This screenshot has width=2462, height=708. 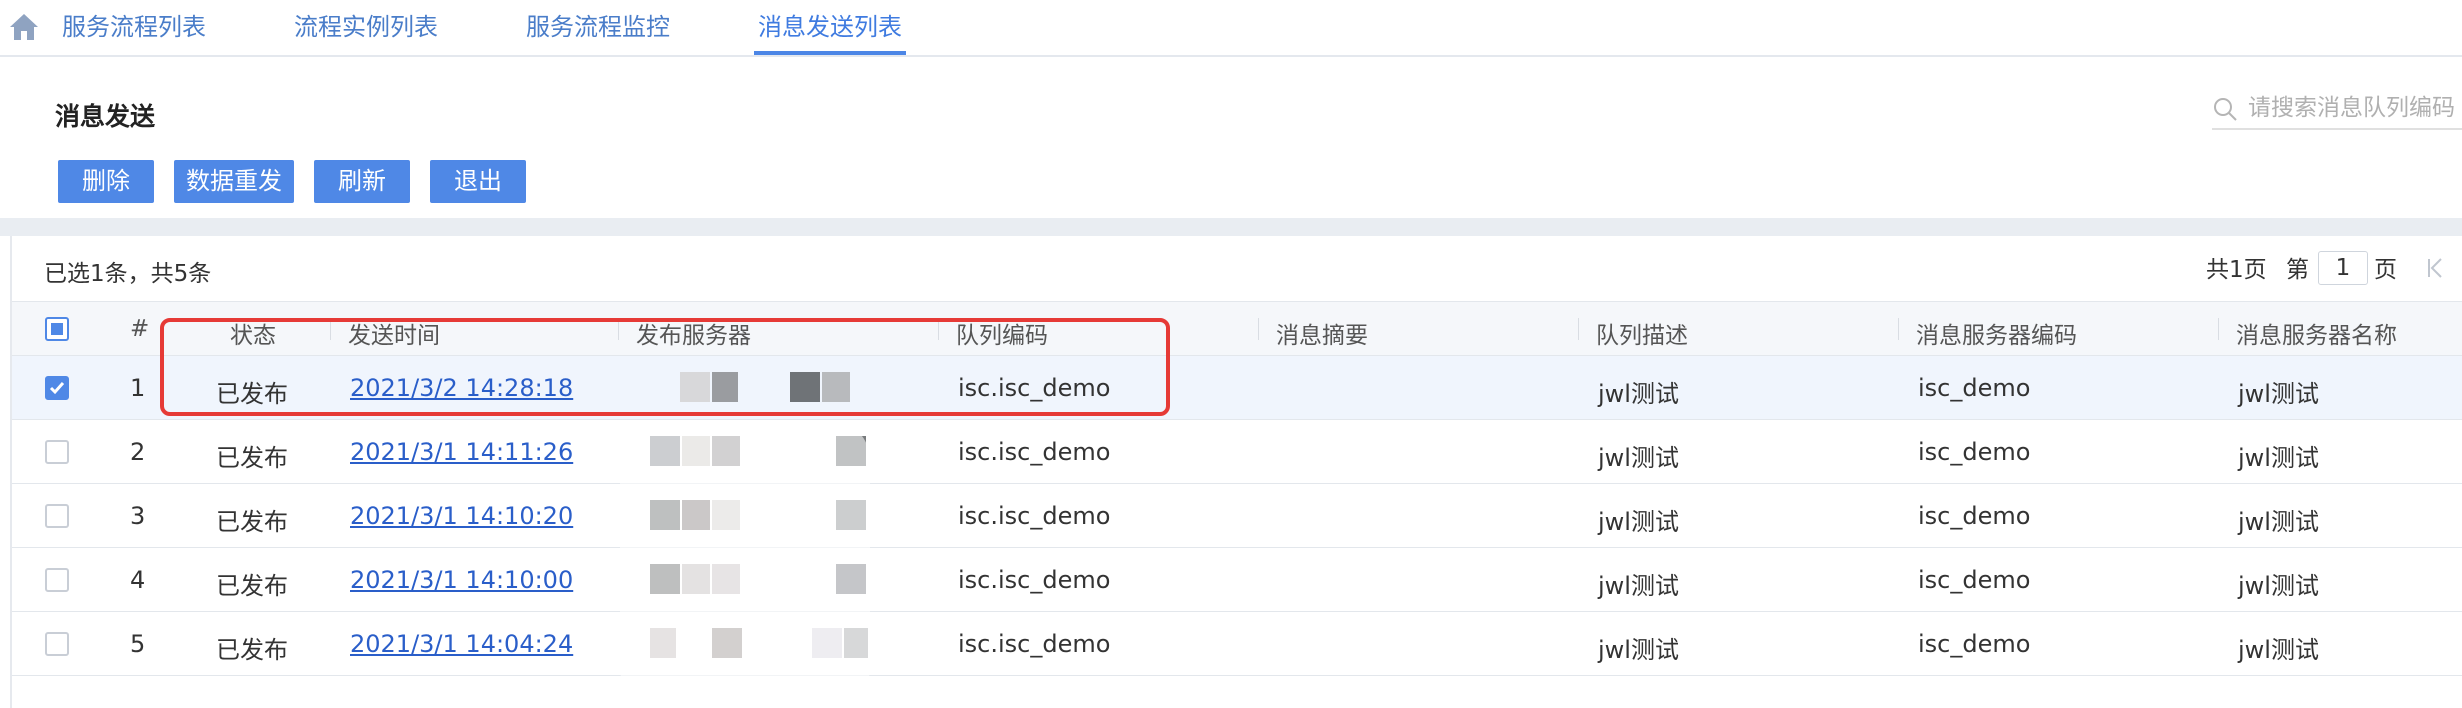 I want to click on row-index: 5, so click(x=138, y=644).